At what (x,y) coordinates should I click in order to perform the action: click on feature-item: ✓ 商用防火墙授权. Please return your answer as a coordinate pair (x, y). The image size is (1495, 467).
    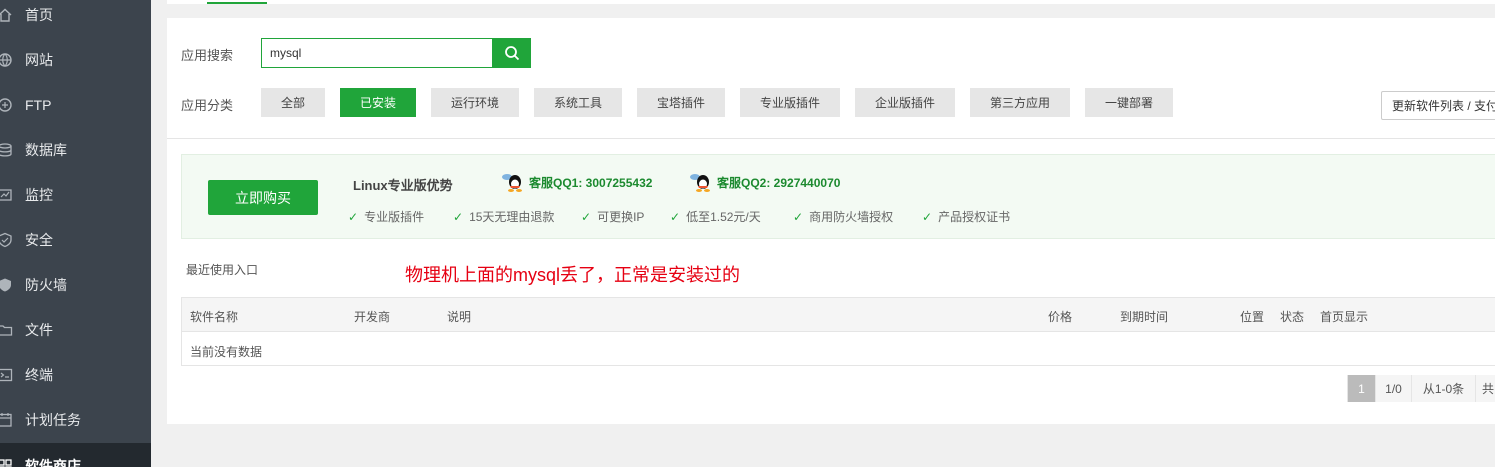
    Looking at the image, I should click on (843, 216).